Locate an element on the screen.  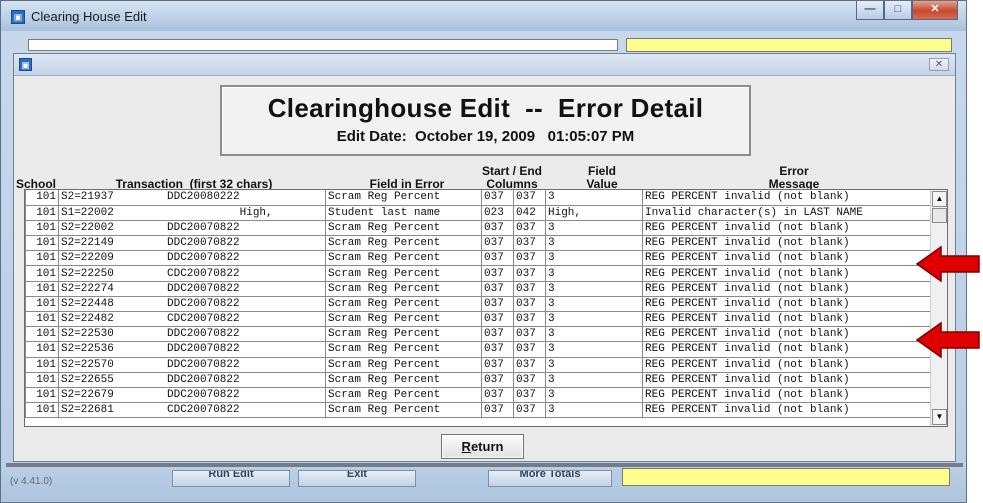
return-accelerator: R is located at coordinates (466, 446).